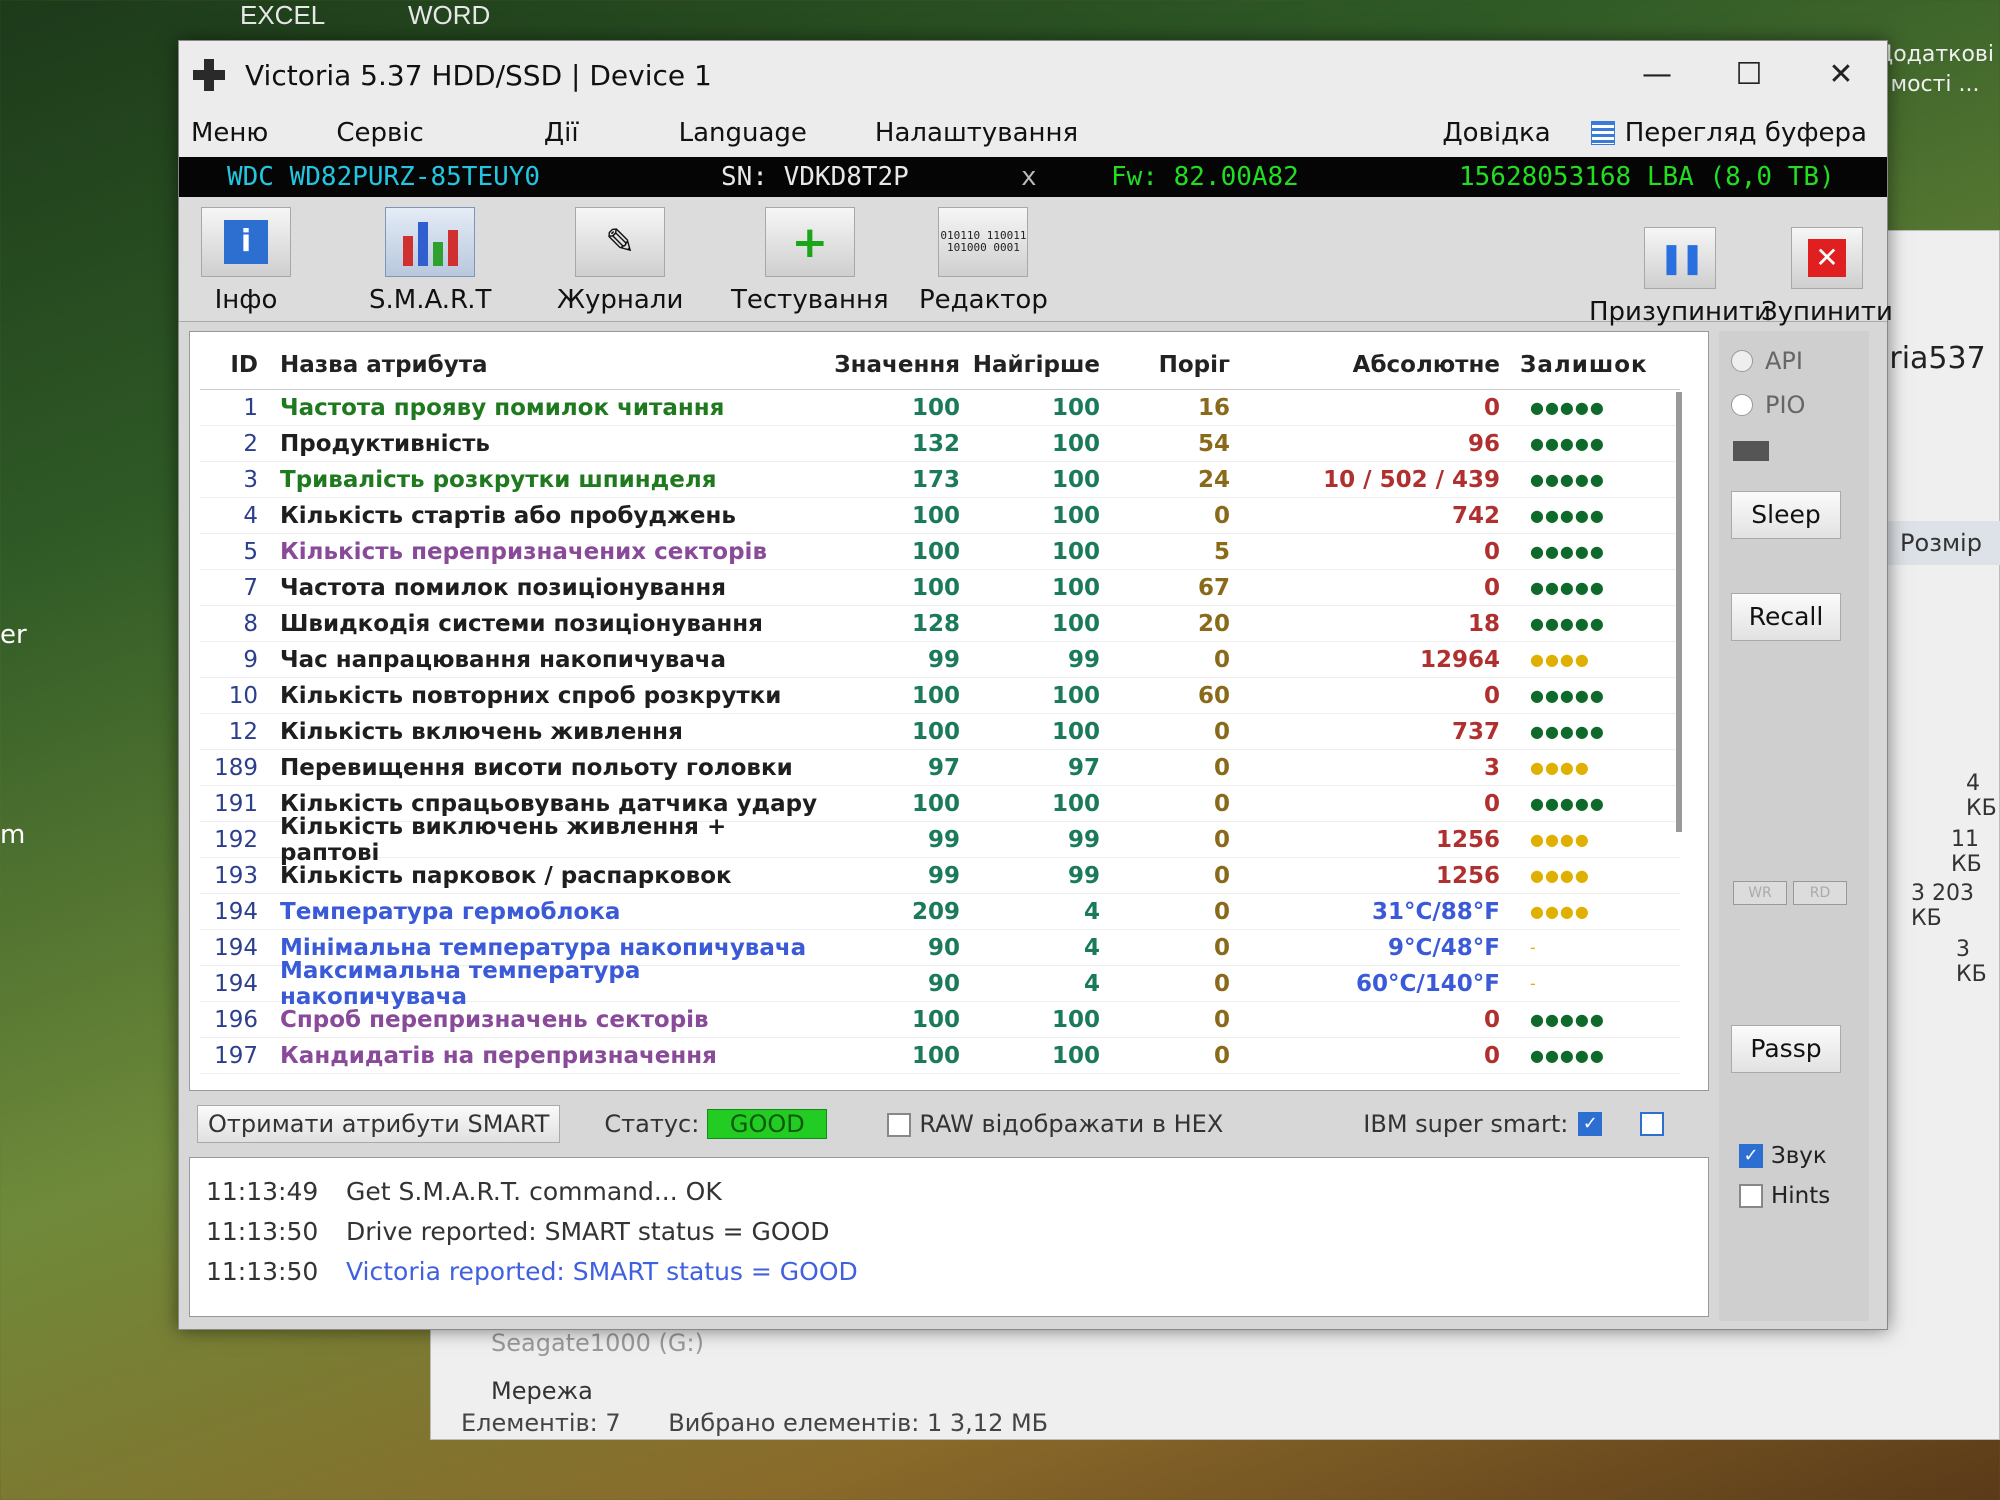  What do you see at coordinates (498, 1055) in the screenshot?
I see `attr-name: Кандидатів на перепризначення` at bounding box center [498, 1055].